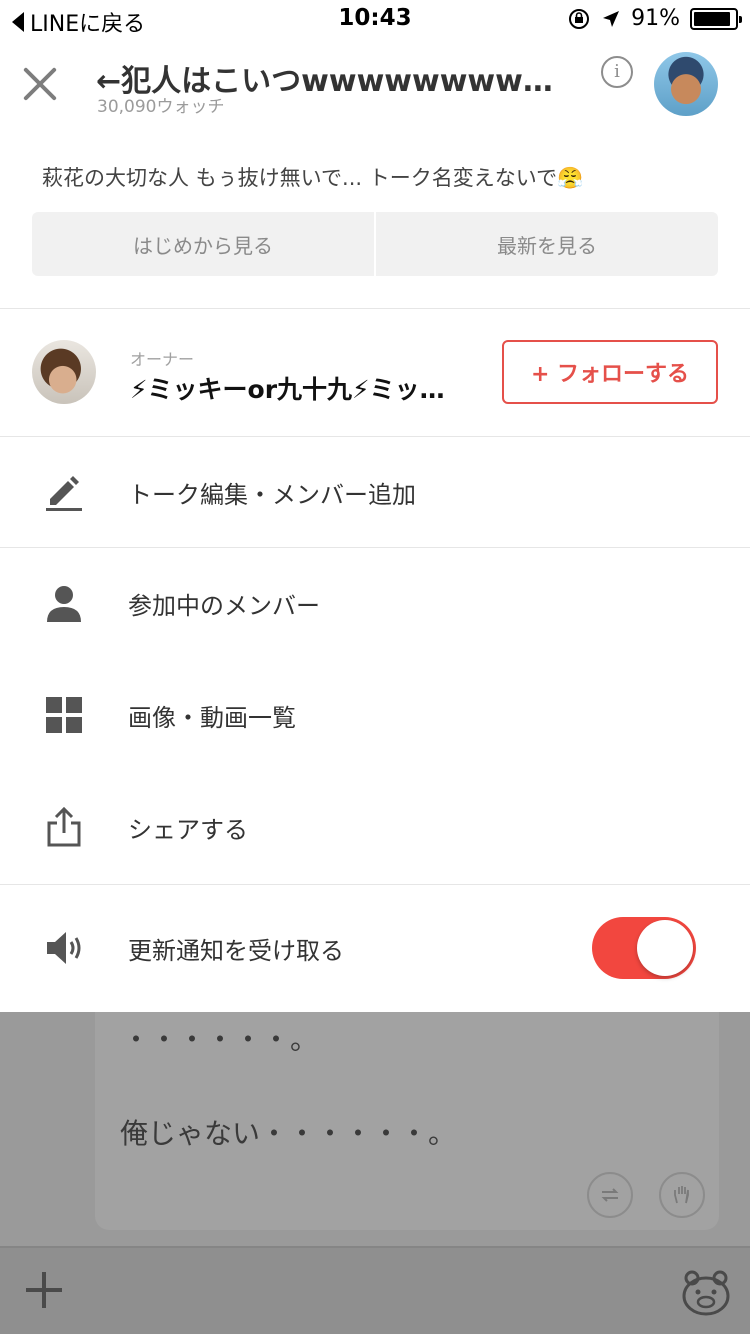 This screenshot has height=1334, width=750. I want to click on menu-label-media: 画像・動画一覧, so click(212, 717).